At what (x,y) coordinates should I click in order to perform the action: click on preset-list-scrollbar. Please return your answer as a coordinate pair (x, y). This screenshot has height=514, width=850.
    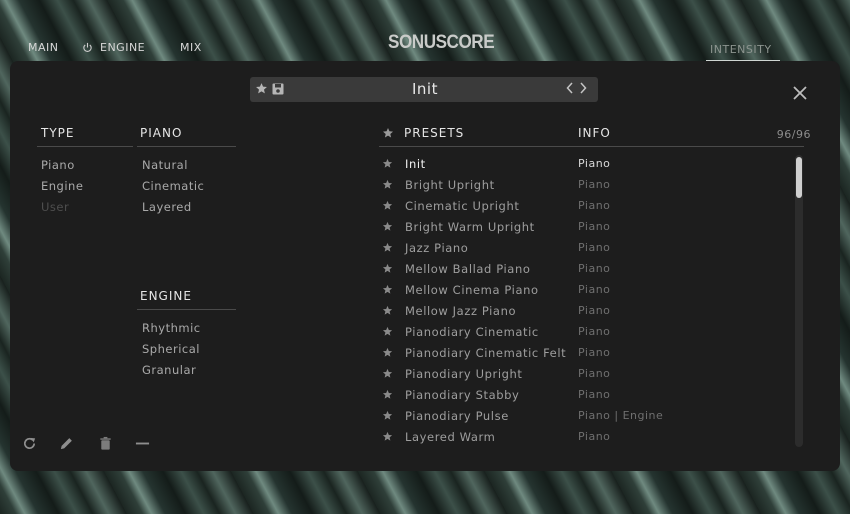
    Looking at the image, I should click on (799, 301).